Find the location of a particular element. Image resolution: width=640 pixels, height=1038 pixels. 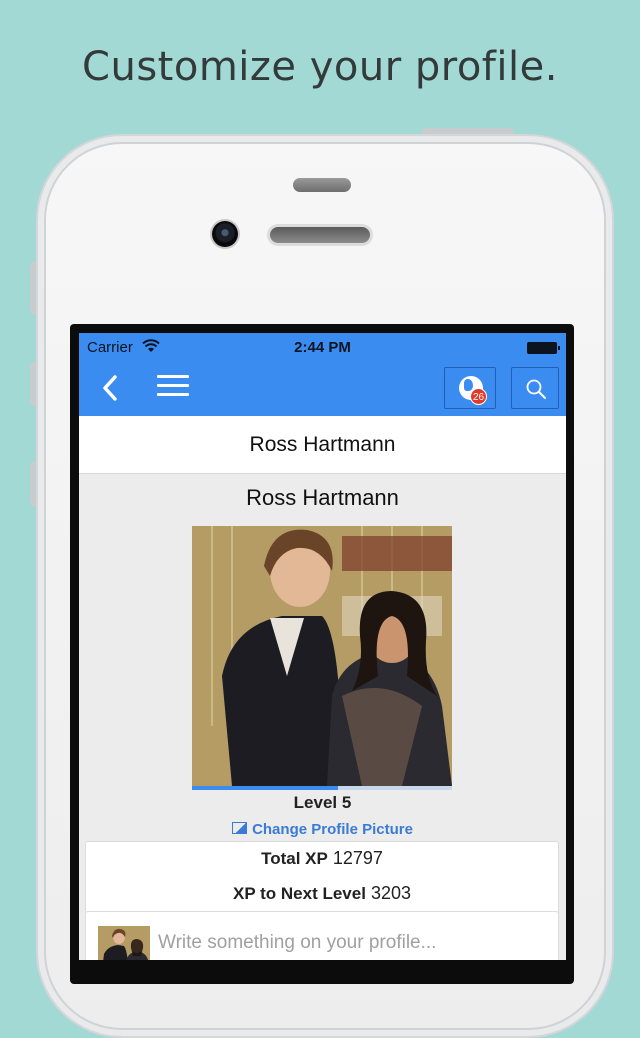

menu-button is located at coordinates (173, 388).